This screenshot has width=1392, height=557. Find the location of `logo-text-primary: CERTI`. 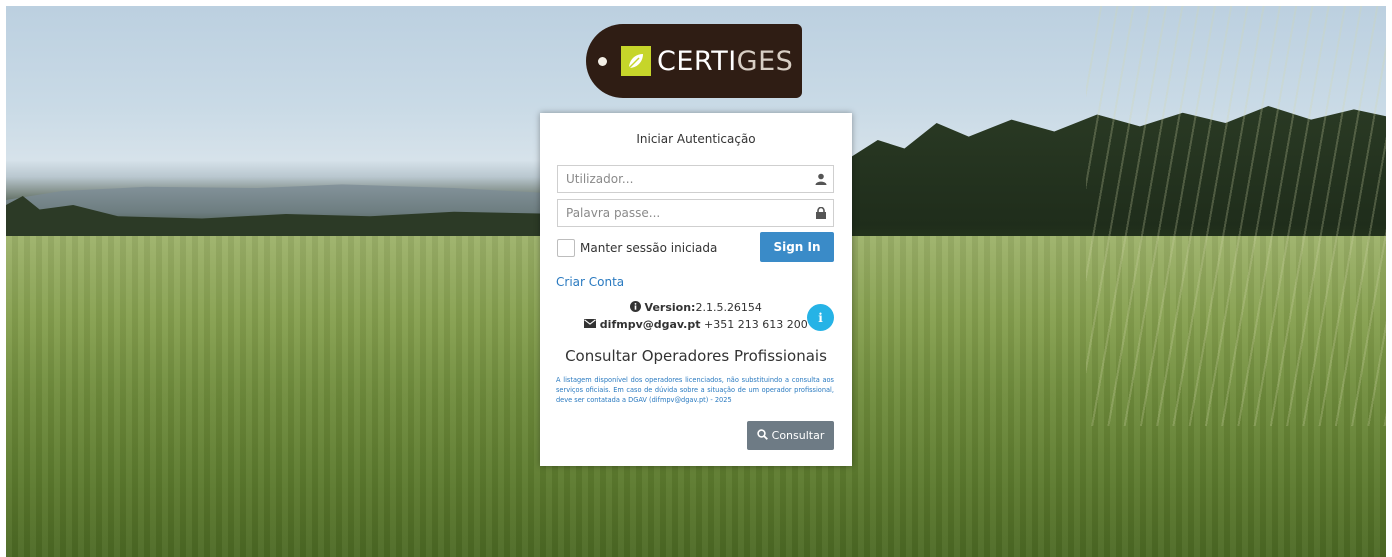

logo-text-primary: CERTI is located at coordinates (697, 61).